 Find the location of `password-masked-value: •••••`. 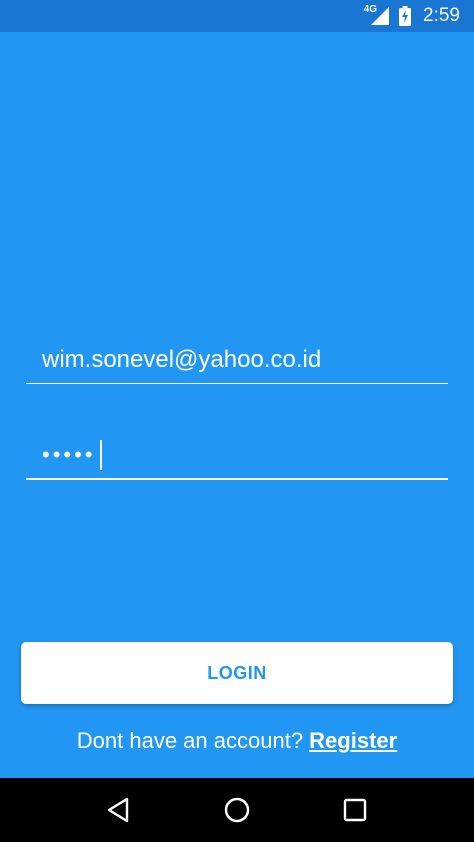

password-masked-value: ••••• is located at coordinates (69, 454).